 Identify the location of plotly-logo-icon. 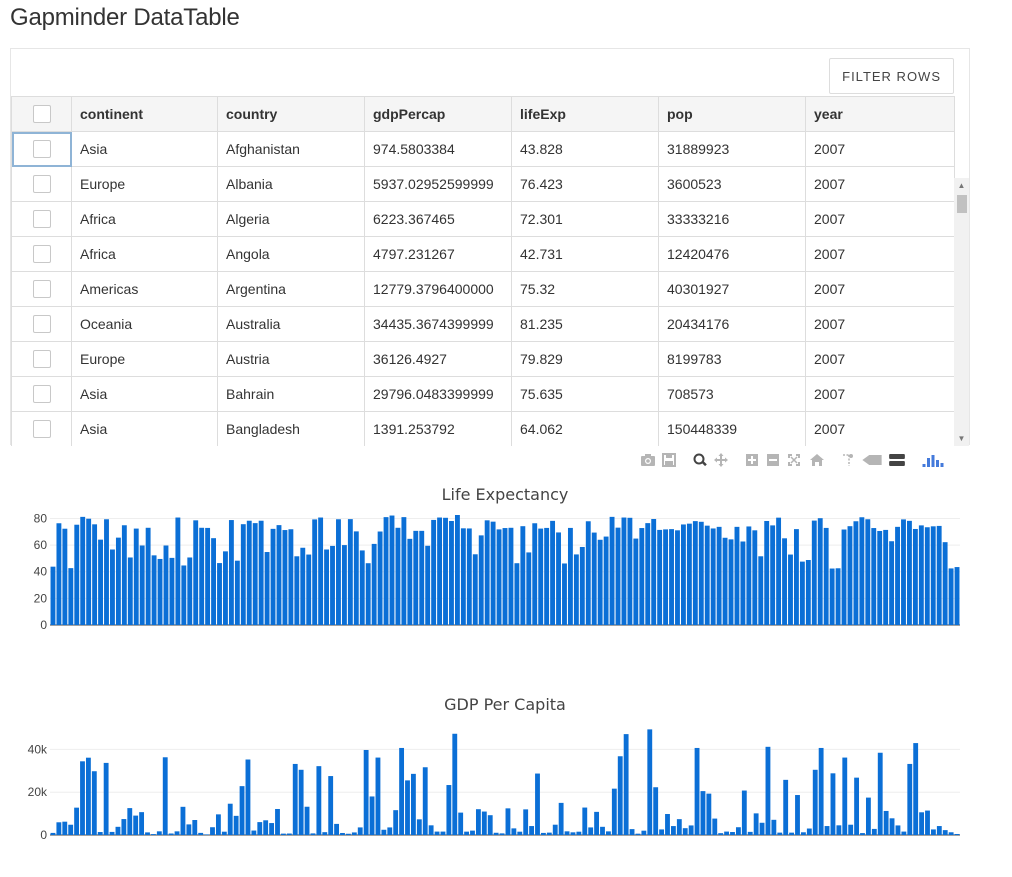
(933, 460).